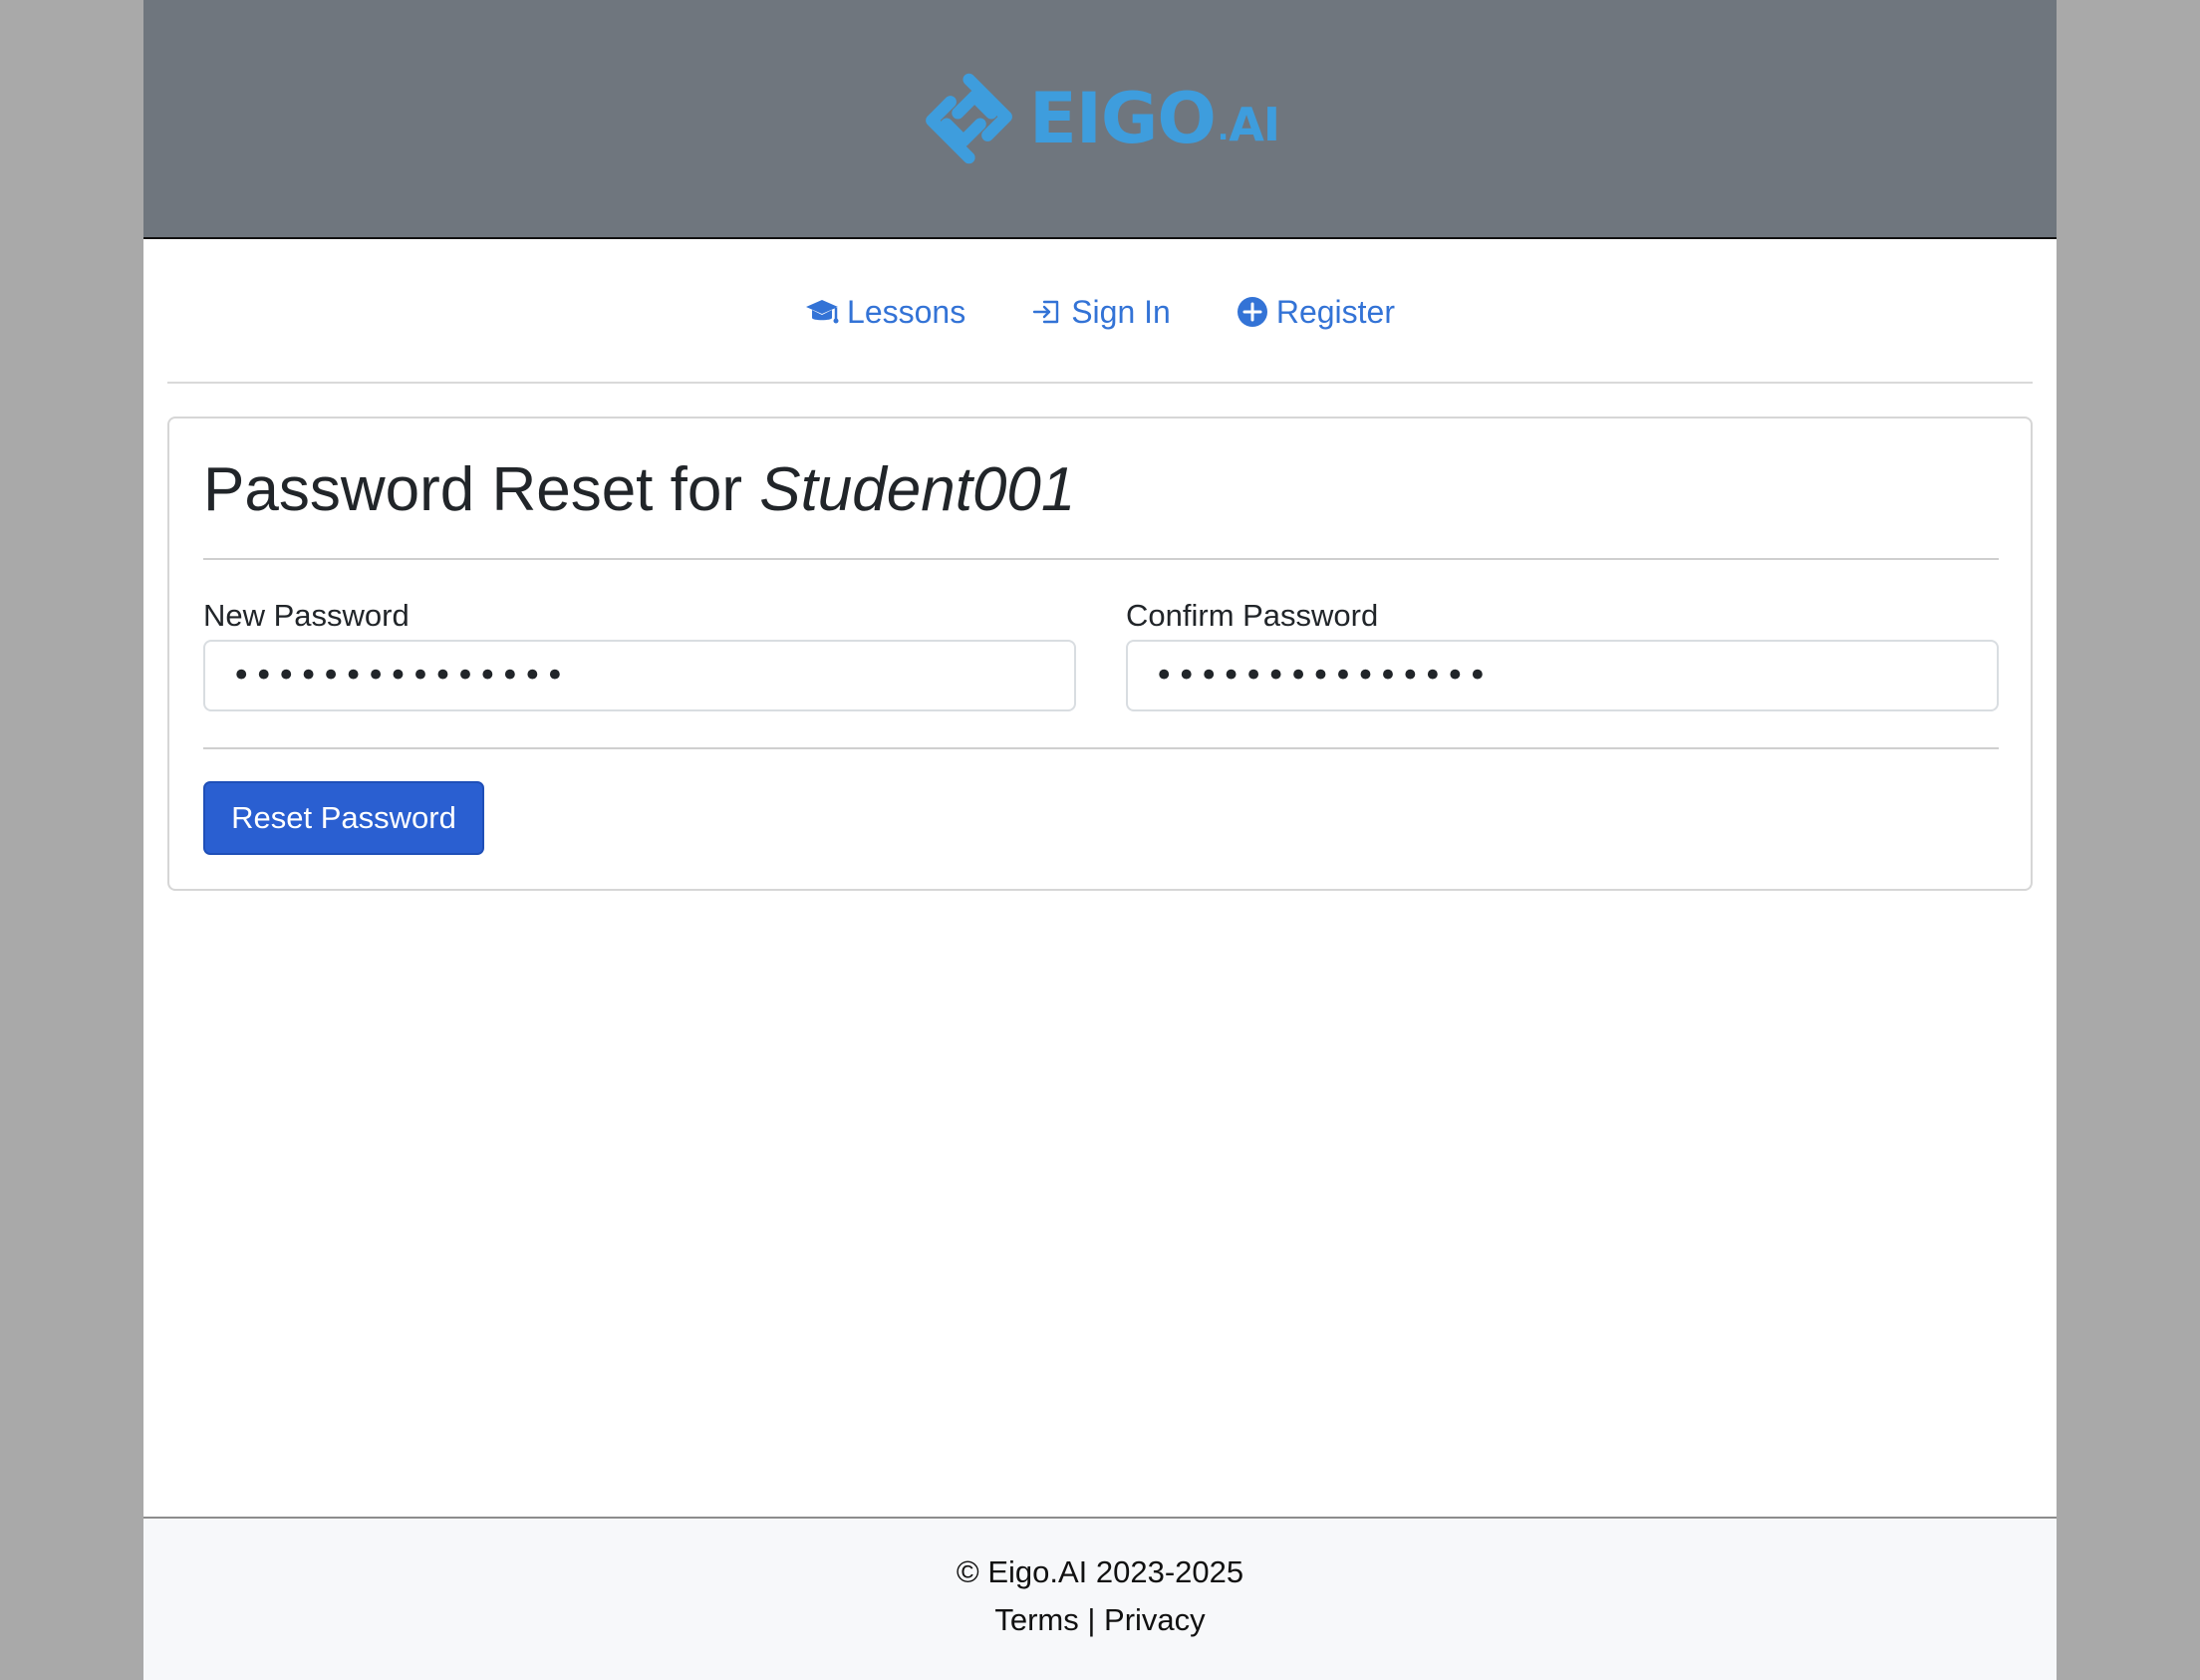 The width and height of the screenshot is (2200, 1680). What do you see at coordinates (1252, 312) in the screenshot?
I see `plus-circle-icon` at bounding box center [1252, 312].